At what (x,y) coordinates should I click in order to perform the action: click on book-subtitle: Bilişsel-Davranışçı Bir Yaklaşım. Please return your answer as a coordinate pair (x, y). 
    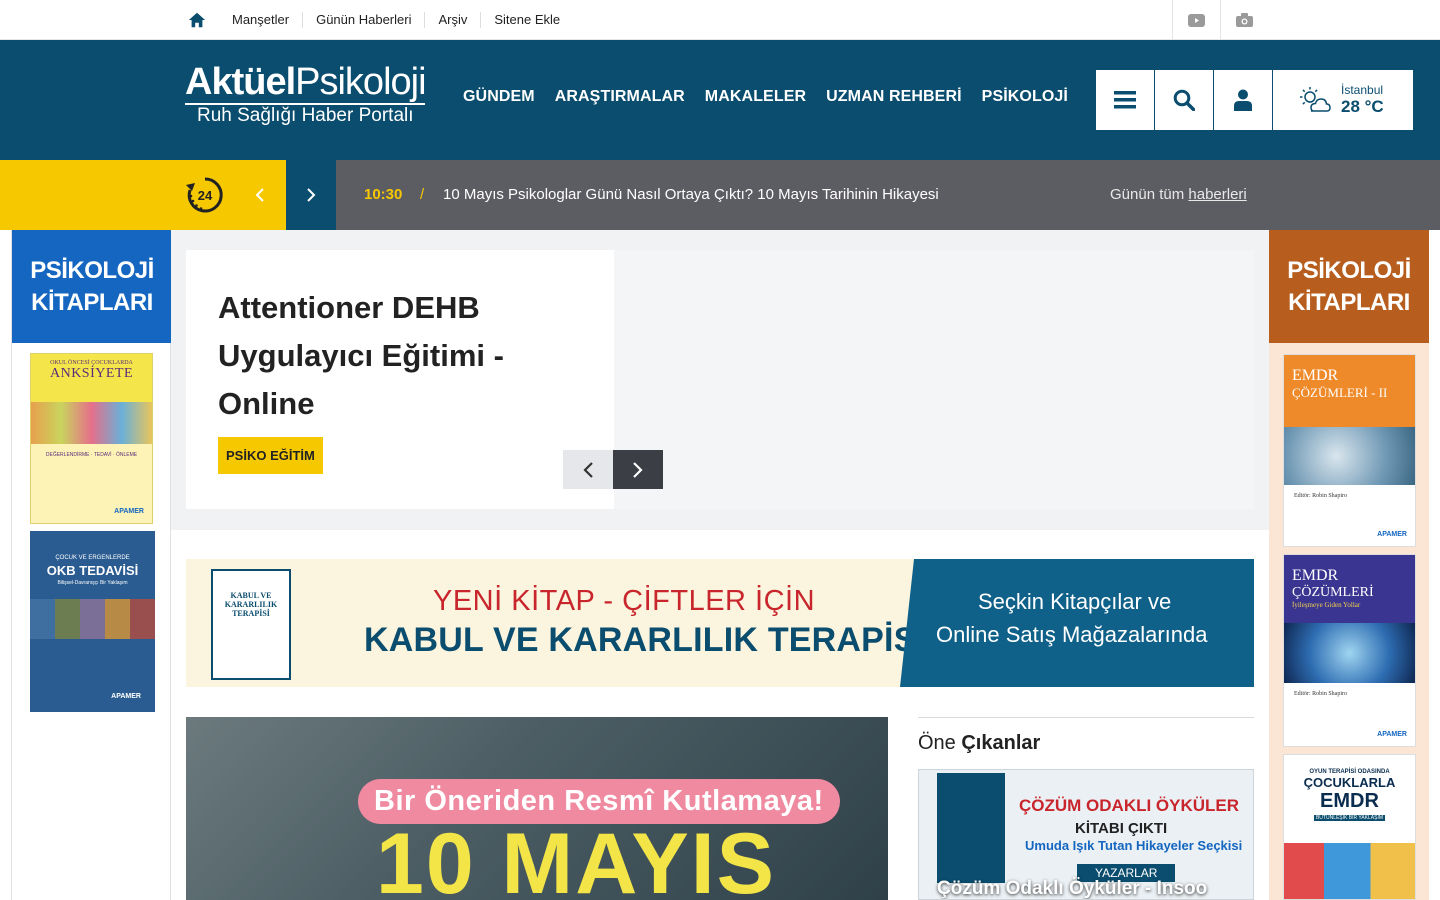
    Looking at the image, I should click on (92, 583).